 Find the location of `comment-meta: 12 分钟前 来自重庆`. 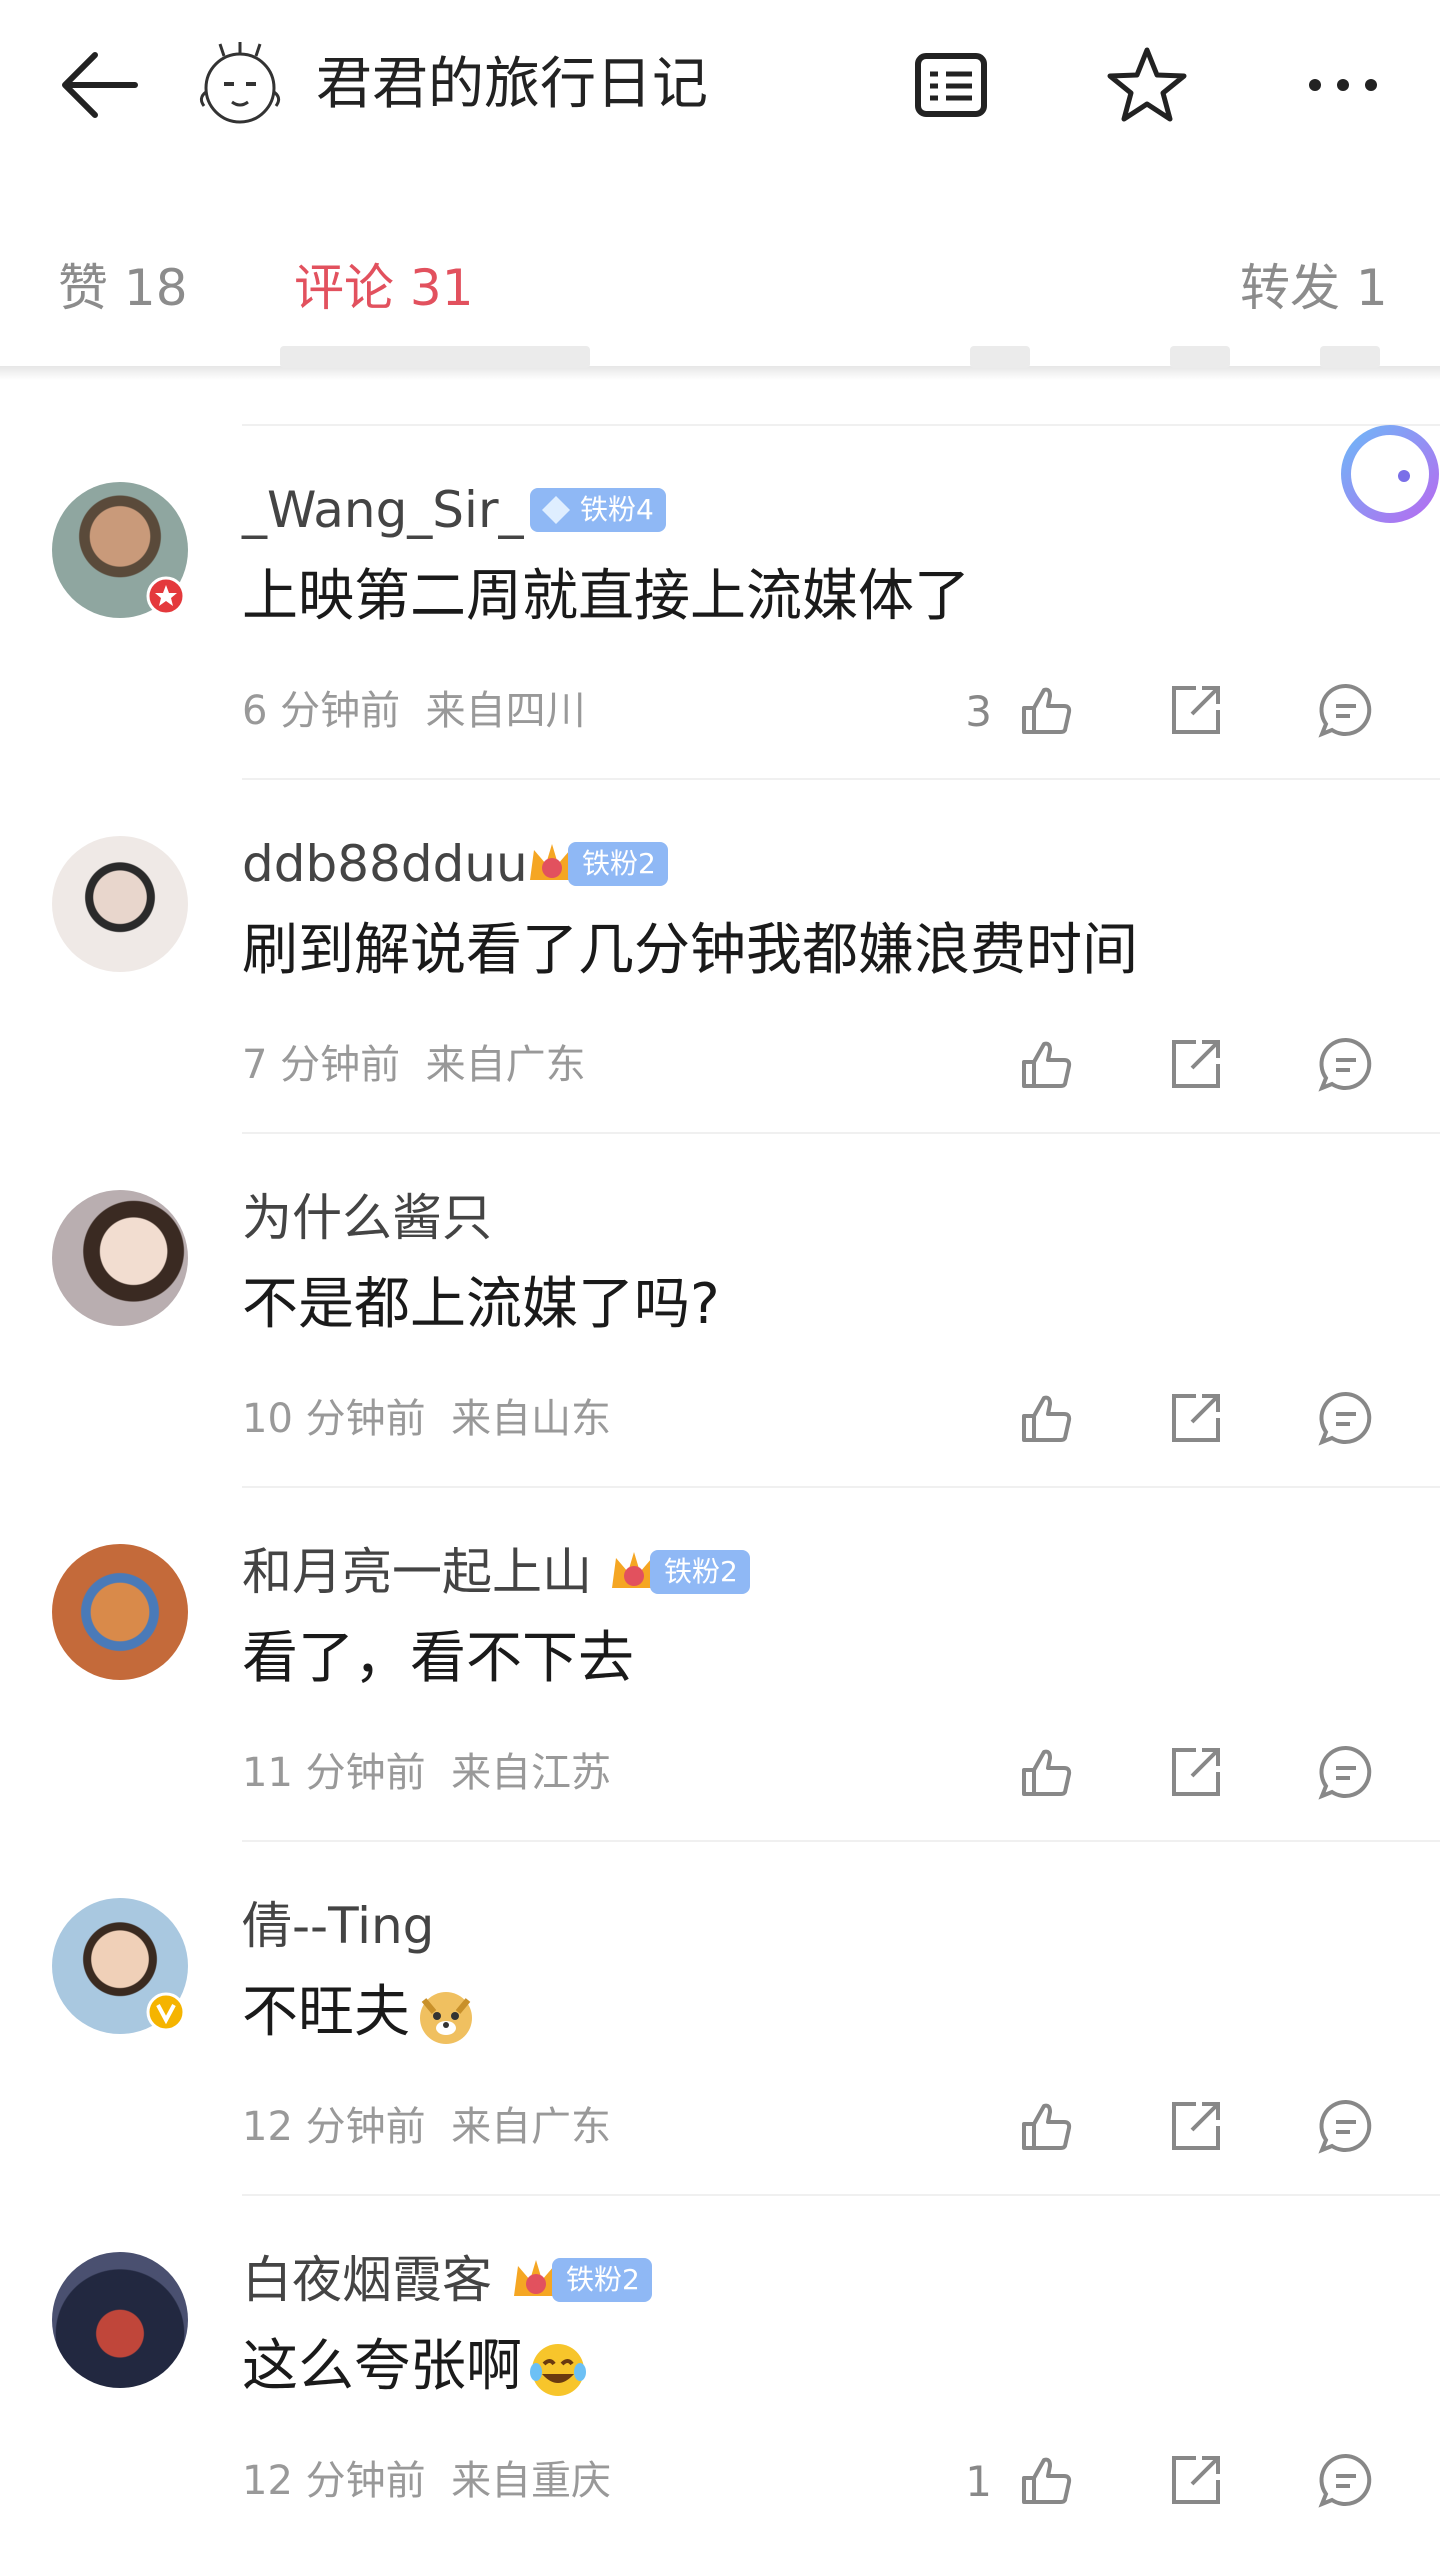

comment-meta: 12 分钟前 来自重庆 is located at coordinates (426, 2481).